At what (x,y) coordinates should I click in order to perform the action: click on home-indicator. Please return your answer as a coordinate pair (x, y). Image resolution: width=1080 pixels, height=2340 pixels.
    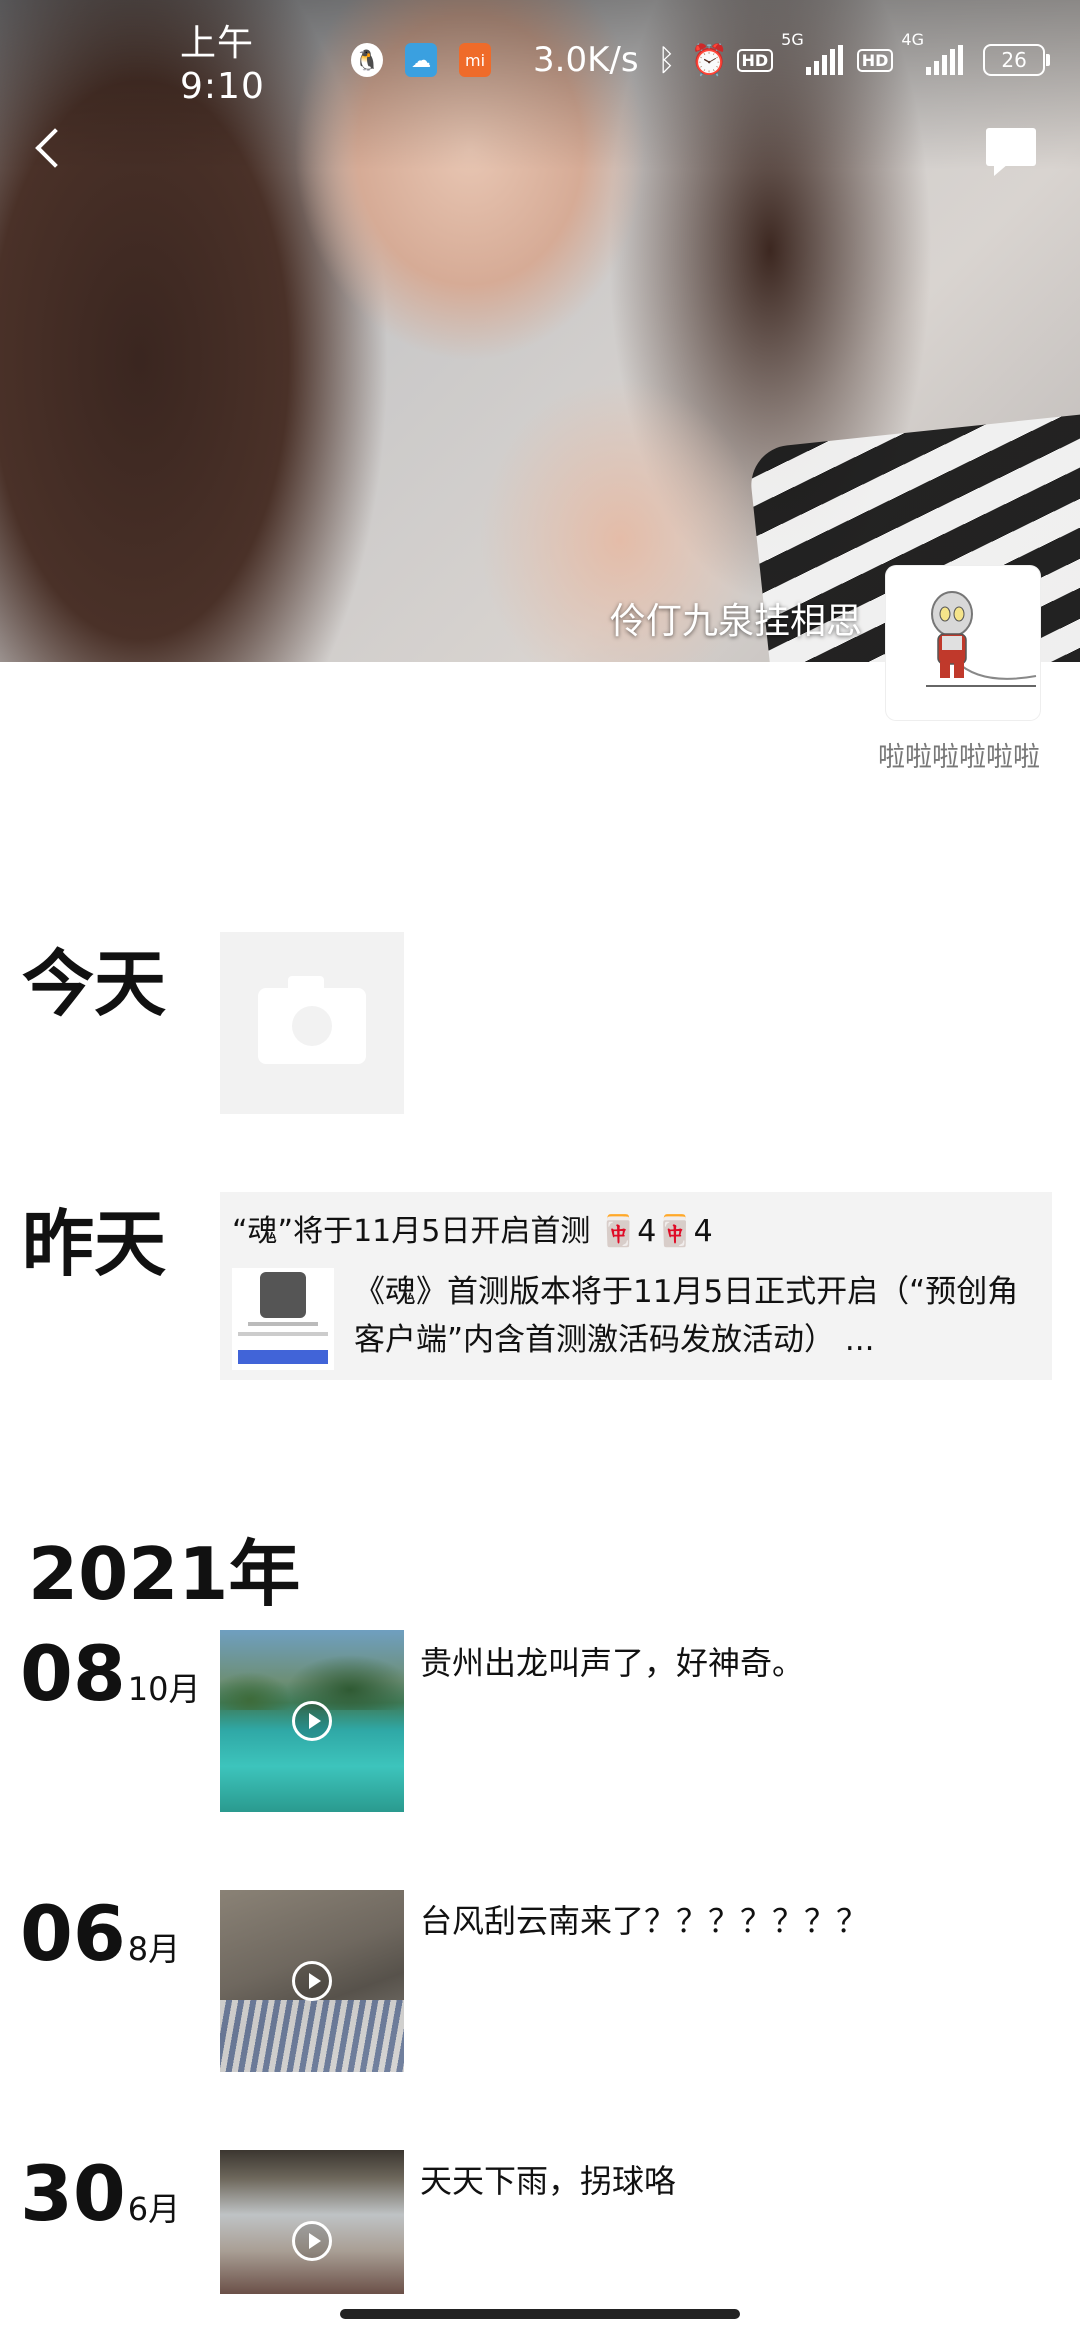
    Looking at the image, I should click on (540, 2314).